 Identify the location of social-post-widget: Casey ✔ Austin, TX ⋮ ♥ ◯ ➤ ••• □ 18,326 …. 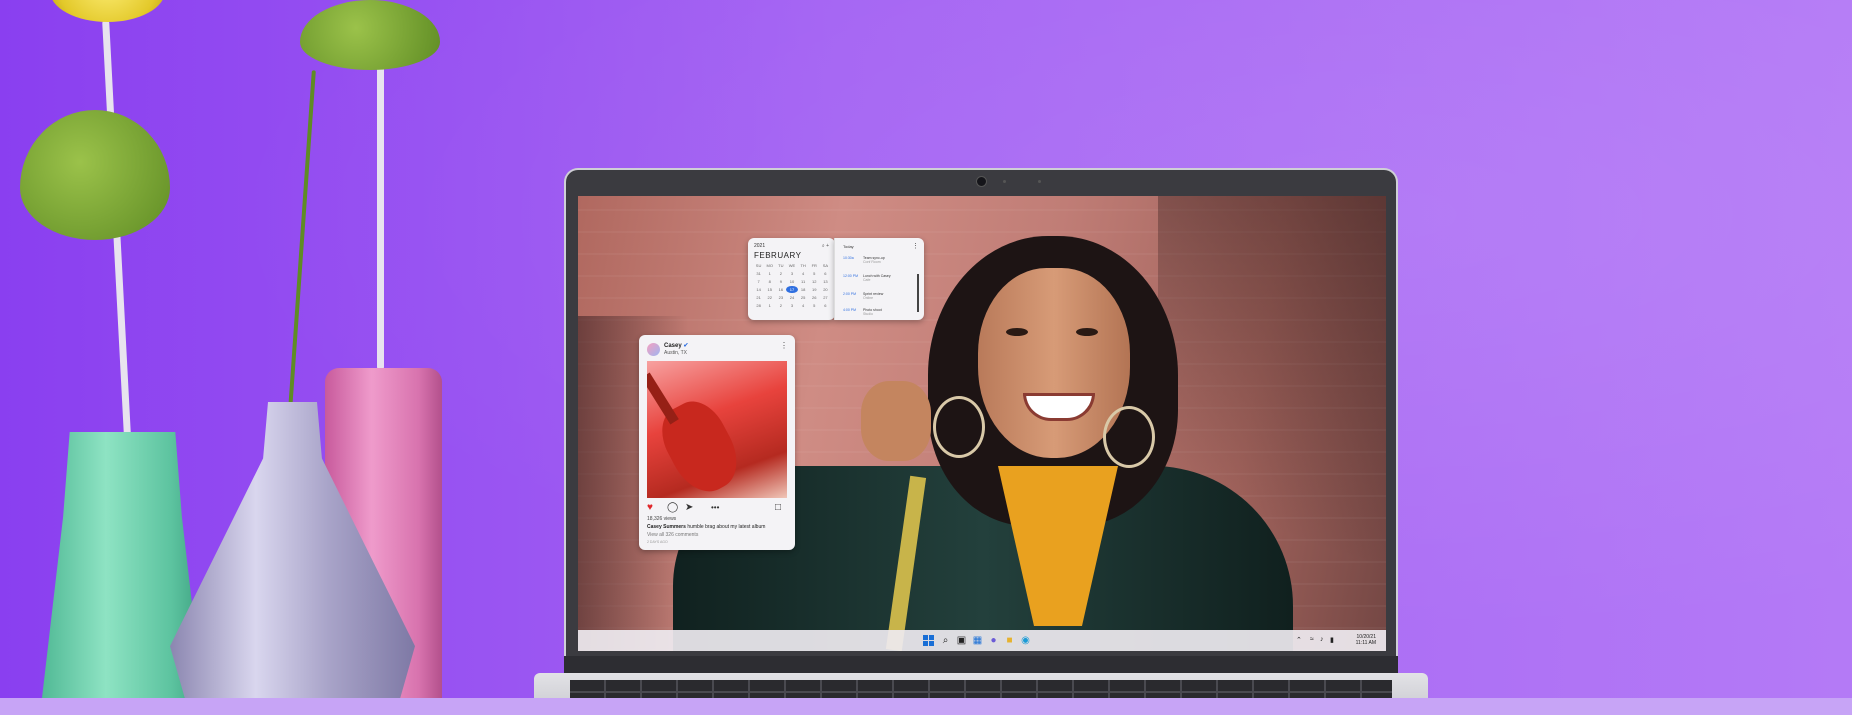
(717, 442).